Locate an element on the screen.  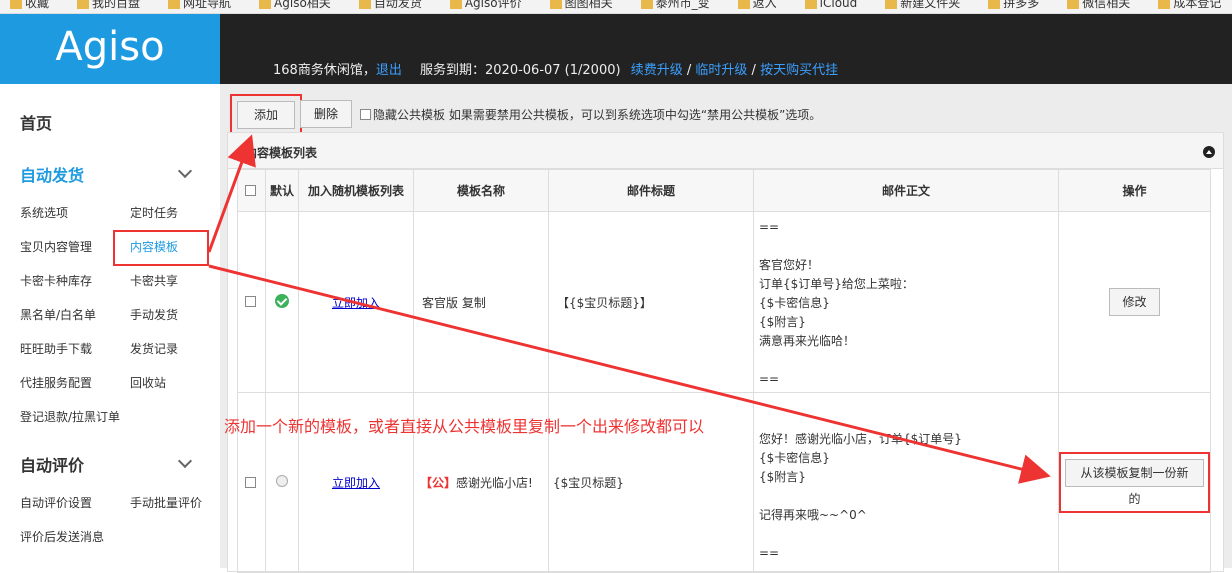
bookmark-item: 图图相关 is located at coordinates (581, 5).